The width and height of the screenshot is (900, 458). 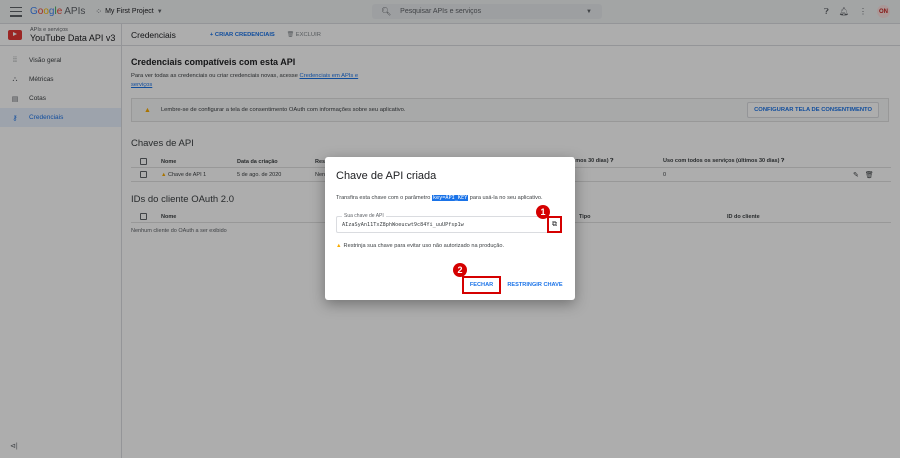 I want to click on step-marker-2: 2, so click(x=460, y=270).